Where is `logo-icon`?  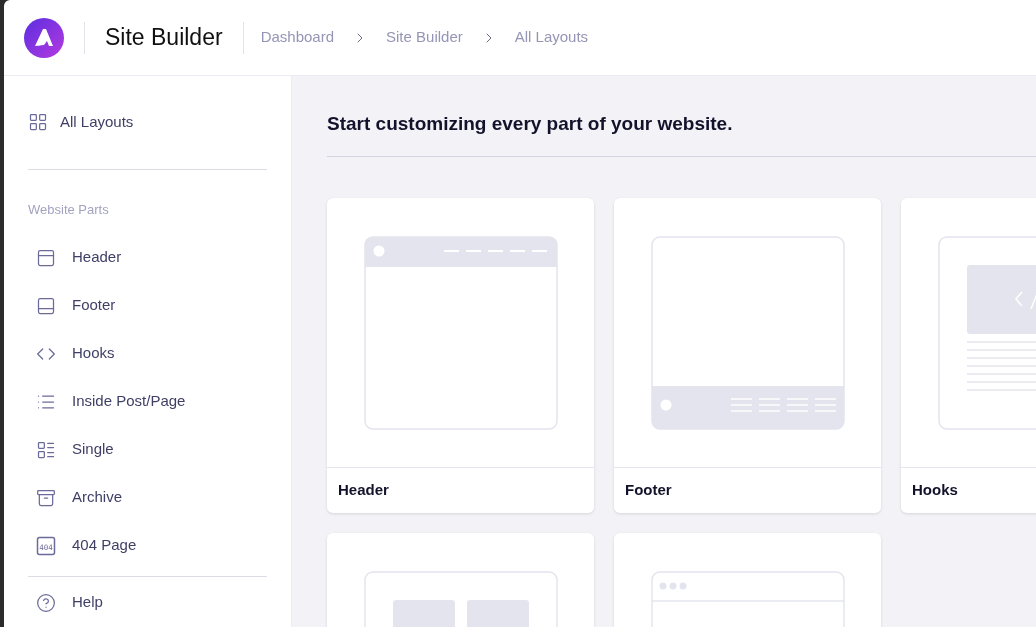
logo-icon is located at coordinates (44, 37).